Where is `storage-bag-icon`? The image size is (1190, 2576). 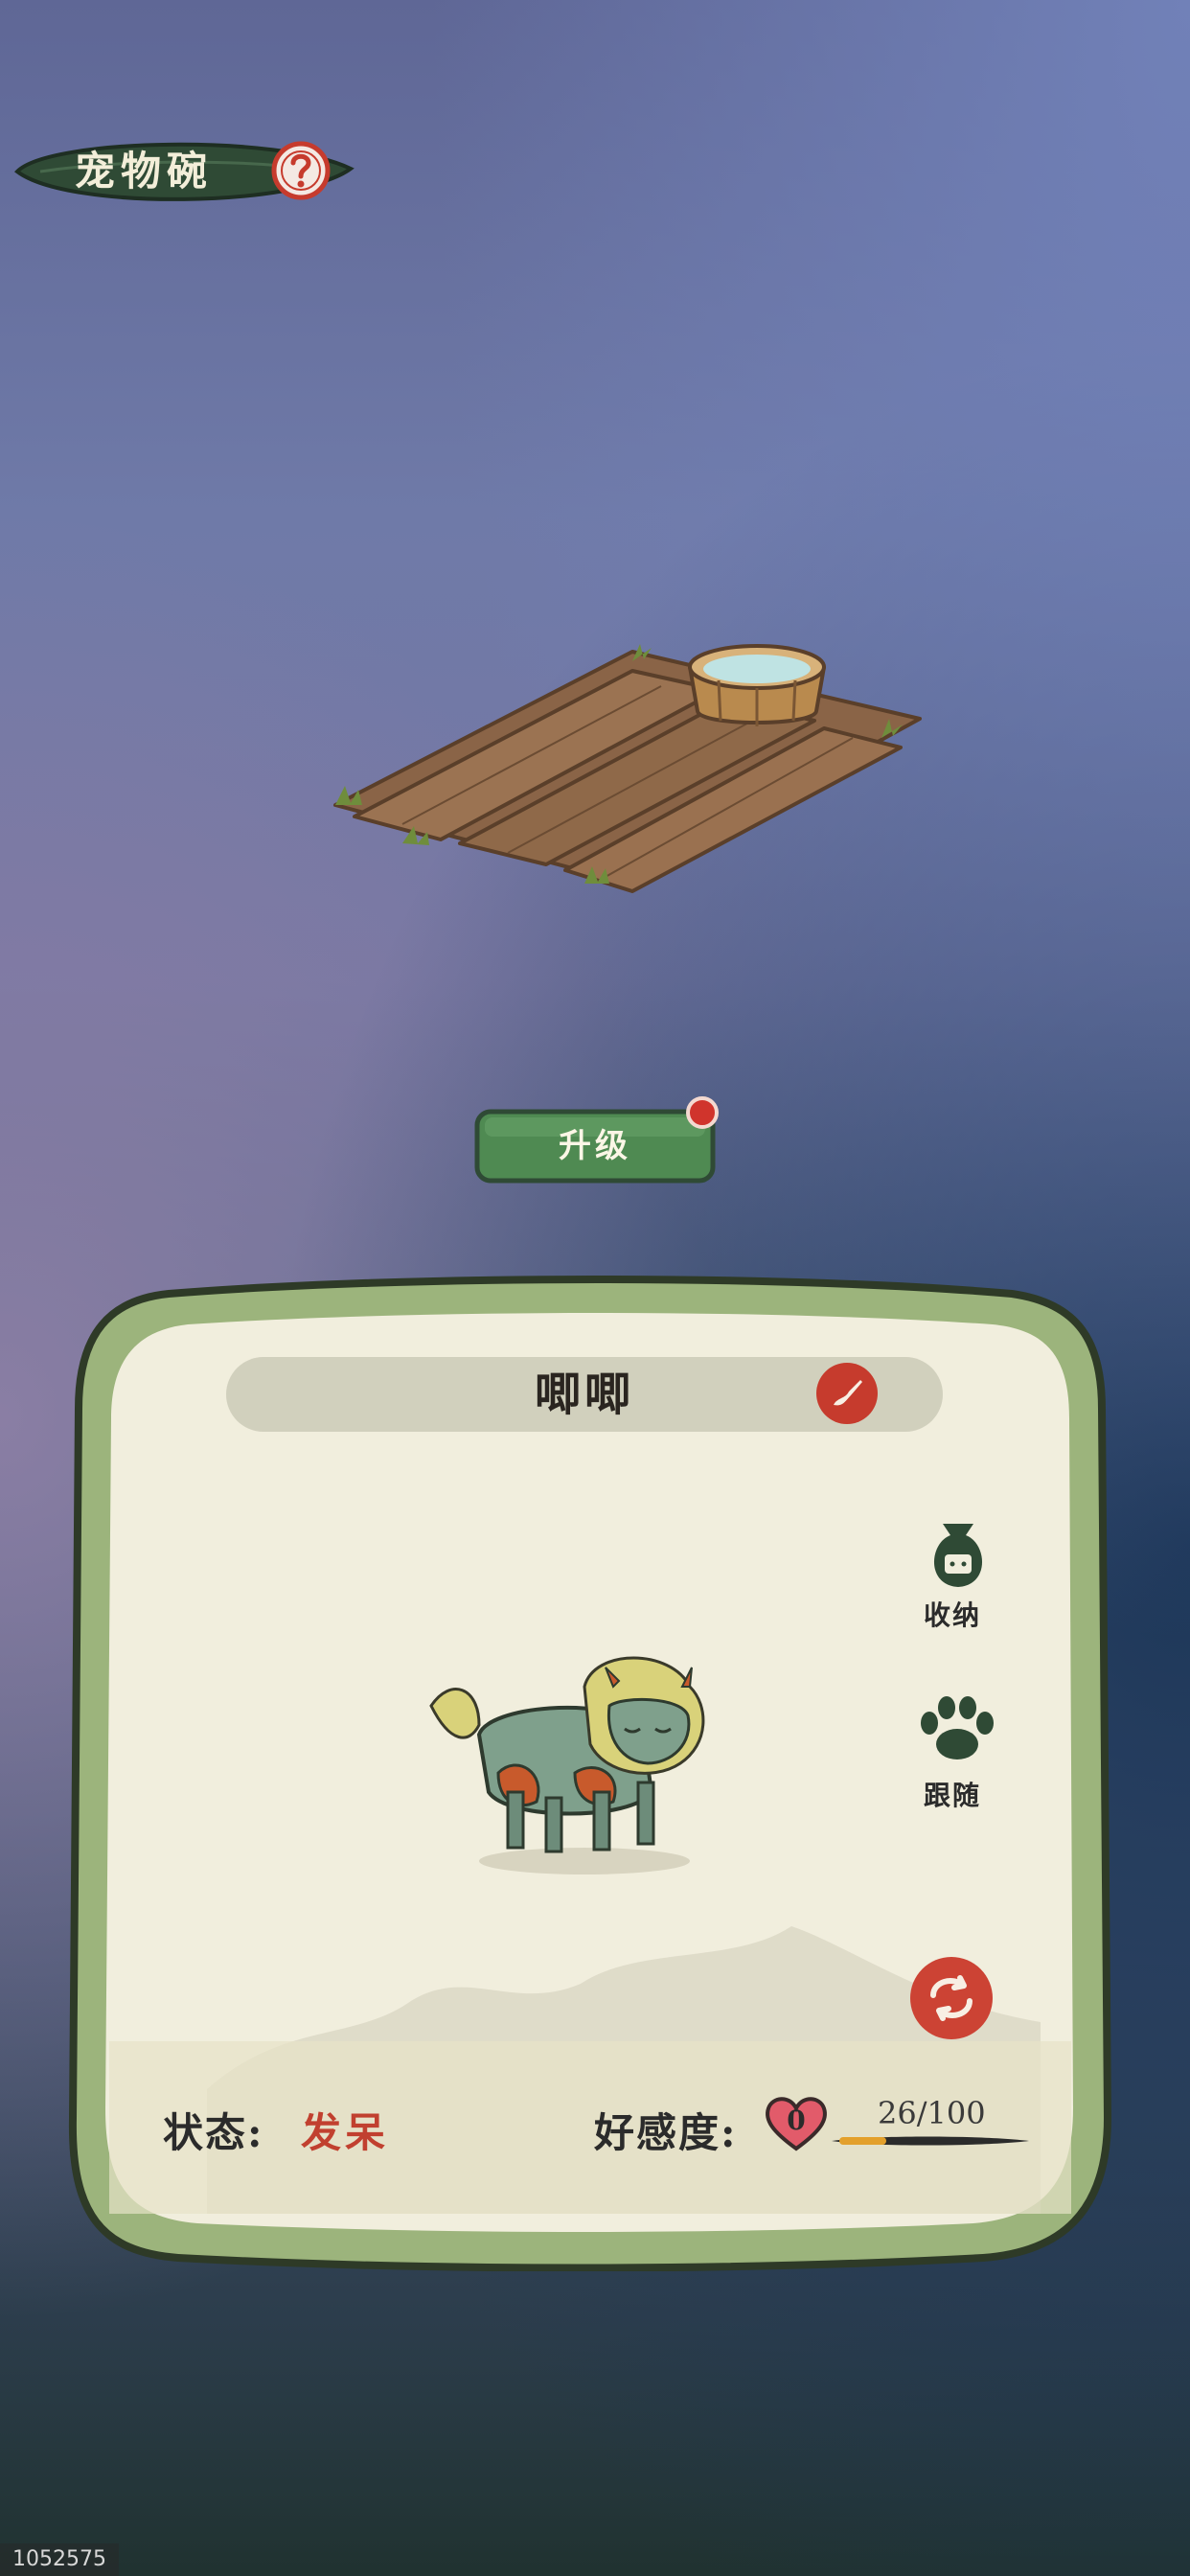 storage-bag-icon is located at coordinates (958, 1555).